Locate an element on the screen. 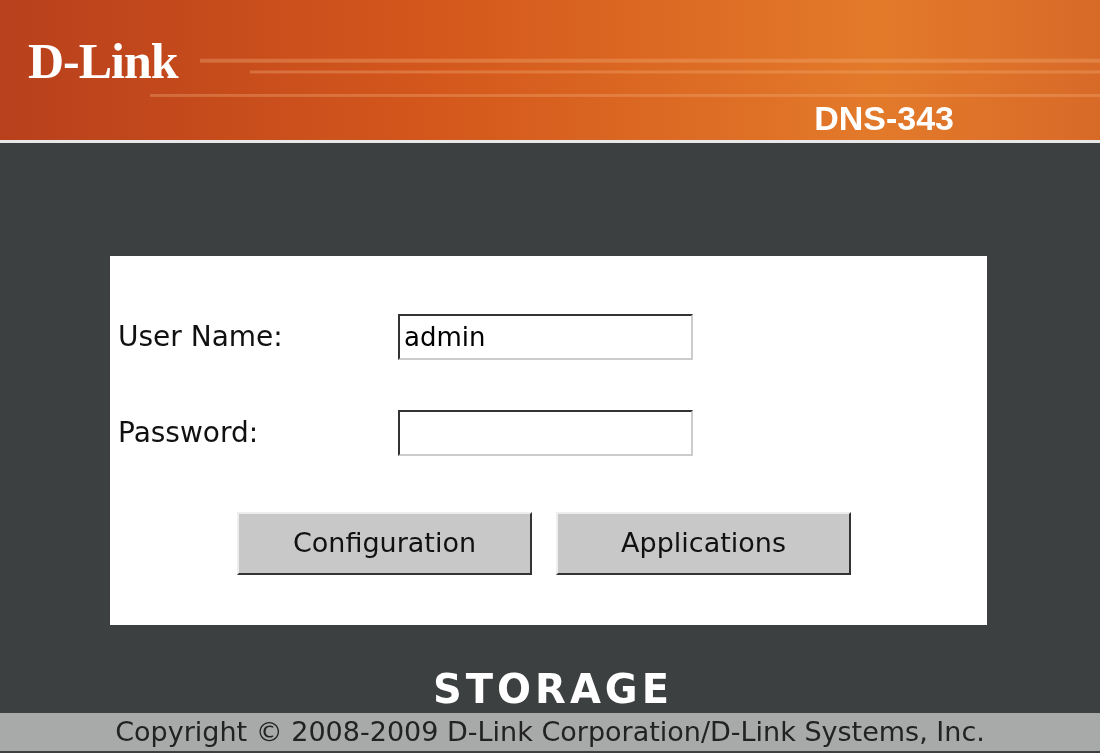  username-field: admin is located at coordinates (545, 337).